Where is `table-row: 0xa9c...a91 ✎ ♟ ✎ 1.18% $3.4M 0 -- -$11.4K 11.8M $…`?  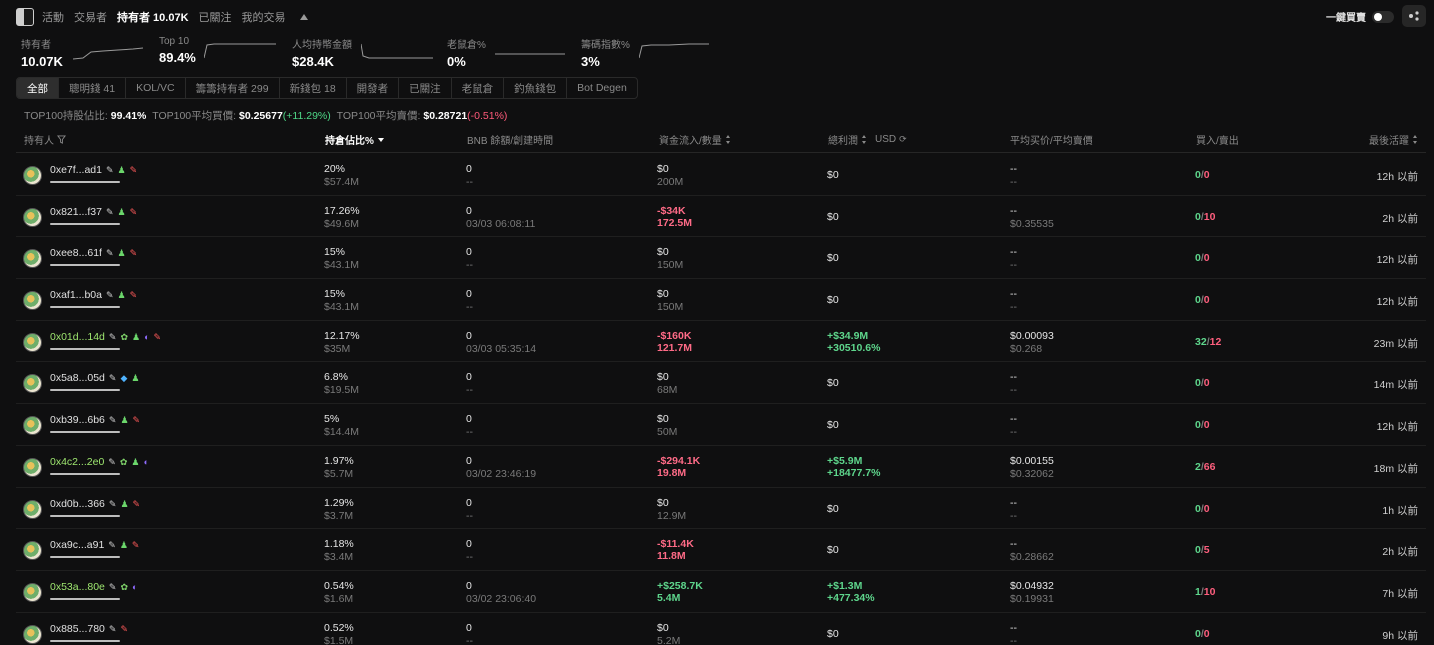 table-row: 0xa9c...a91 ✎ ♟ ✎ 1.18% $3.4M 0 -- -$11.4K 11.8M $… is located at coordinates (721, 550).